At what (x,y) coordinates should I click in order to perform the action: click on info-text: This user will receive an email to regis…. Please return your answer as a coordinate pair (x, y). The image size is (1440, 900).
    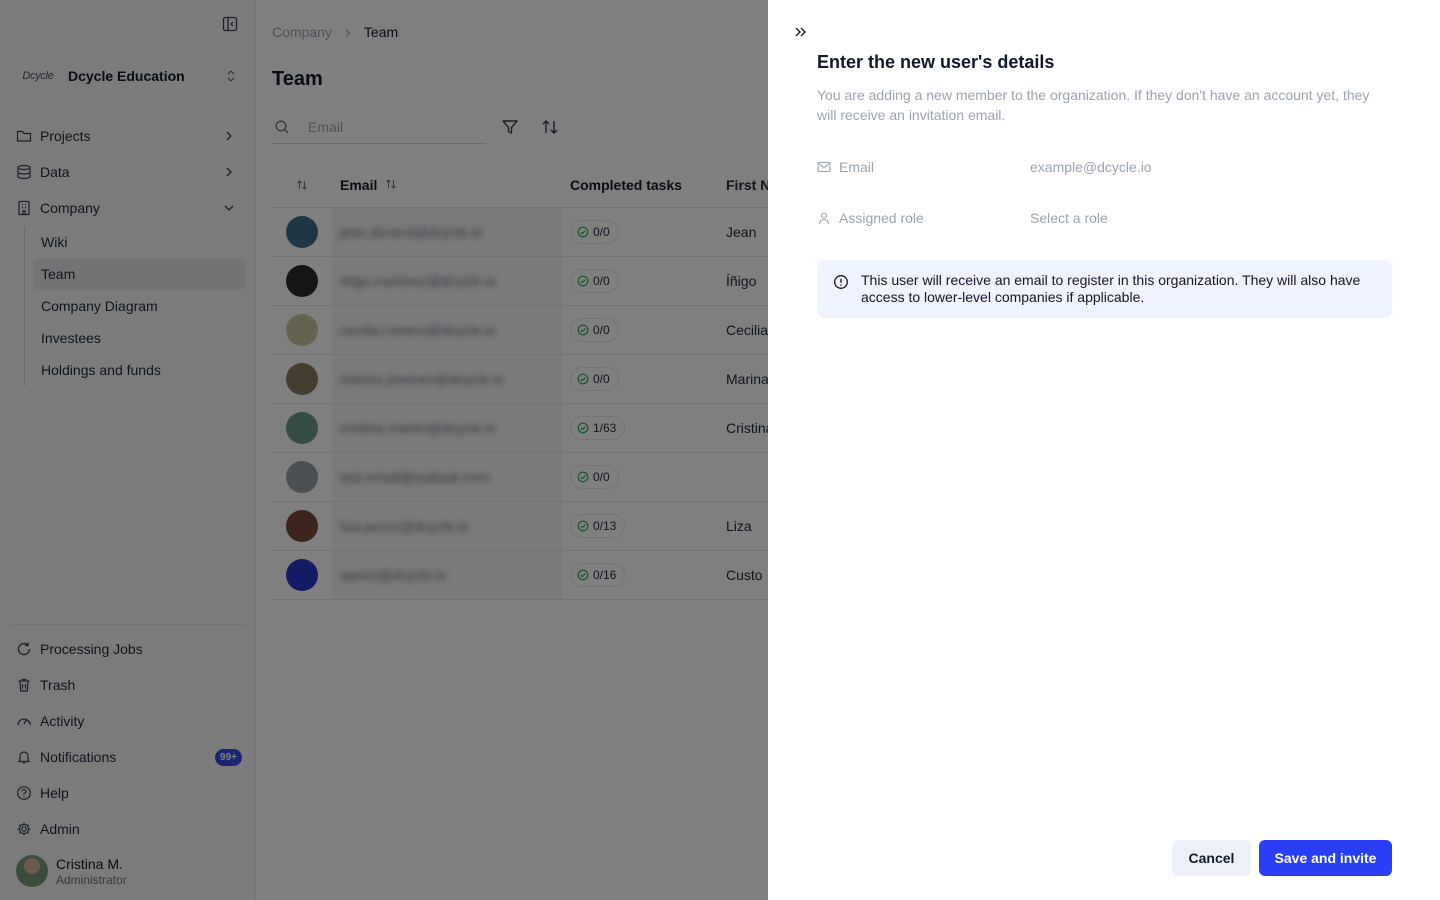
    Looking at the image, I should click on (1111, 288).